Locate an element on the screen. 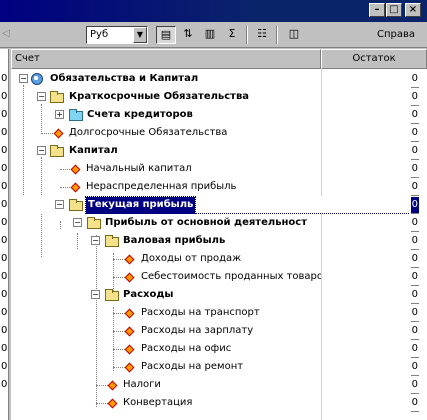 The image size is (427, 420). row-label: Налоги is located at coordinates (142, 384).